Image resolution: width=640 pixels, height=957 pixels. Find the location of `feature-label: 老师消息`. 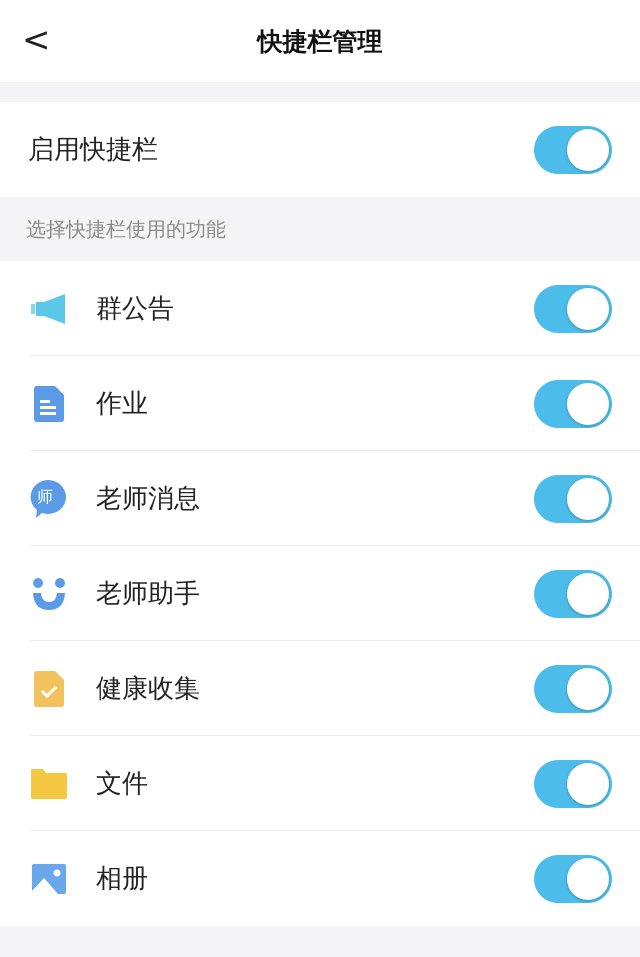

feature-label: 老师消息 is located at coordinates (148, 499).